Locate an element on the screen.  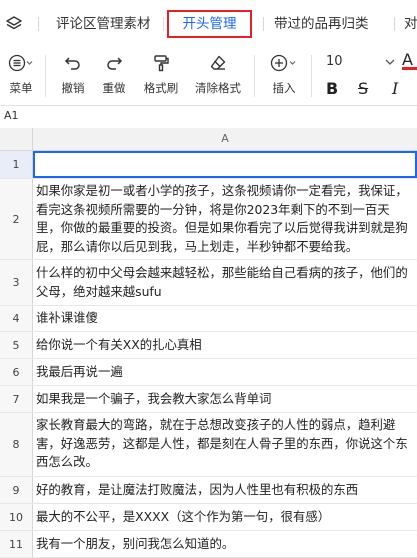
layers-icon is located at coordinates (14, 24).